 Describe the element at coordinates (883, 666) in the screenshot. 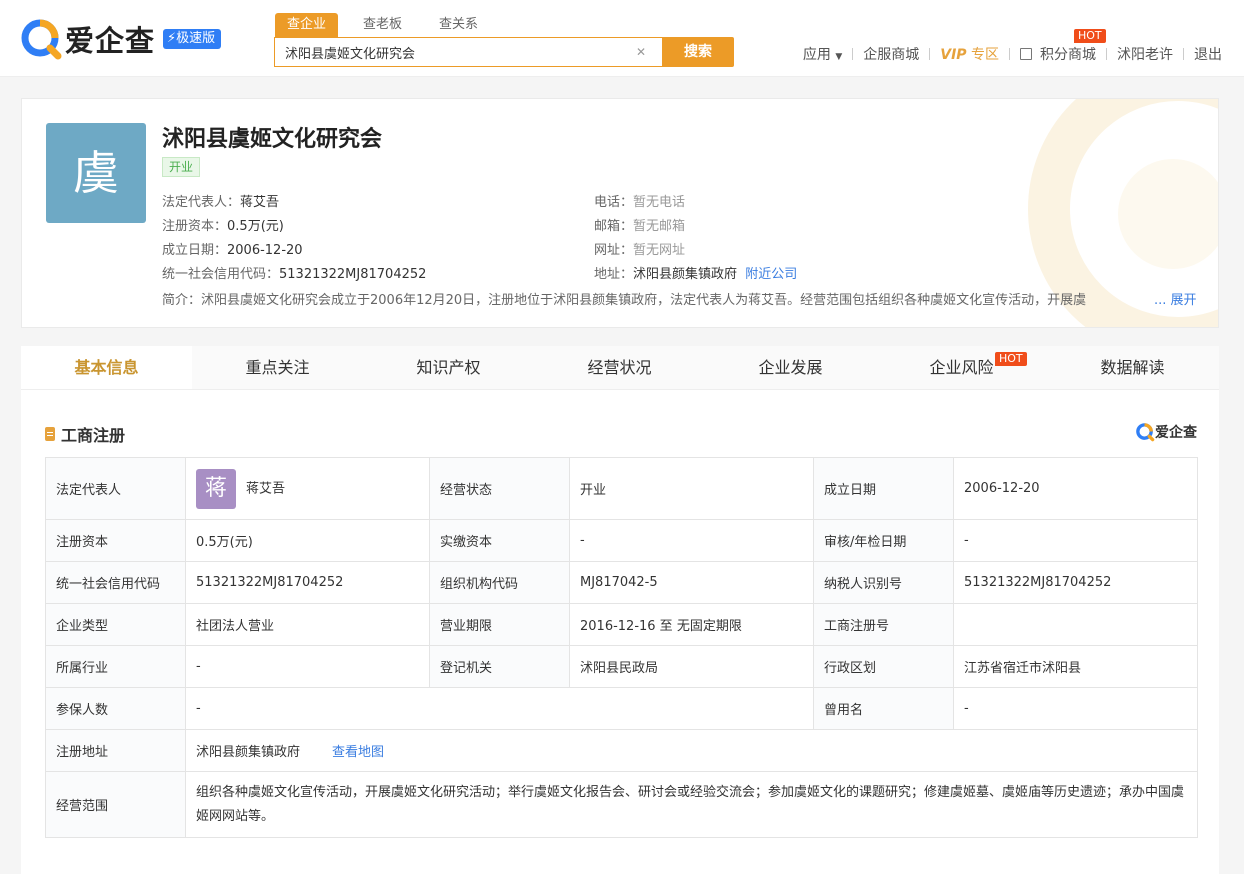

I see `table-label: 行政区划` at that location.